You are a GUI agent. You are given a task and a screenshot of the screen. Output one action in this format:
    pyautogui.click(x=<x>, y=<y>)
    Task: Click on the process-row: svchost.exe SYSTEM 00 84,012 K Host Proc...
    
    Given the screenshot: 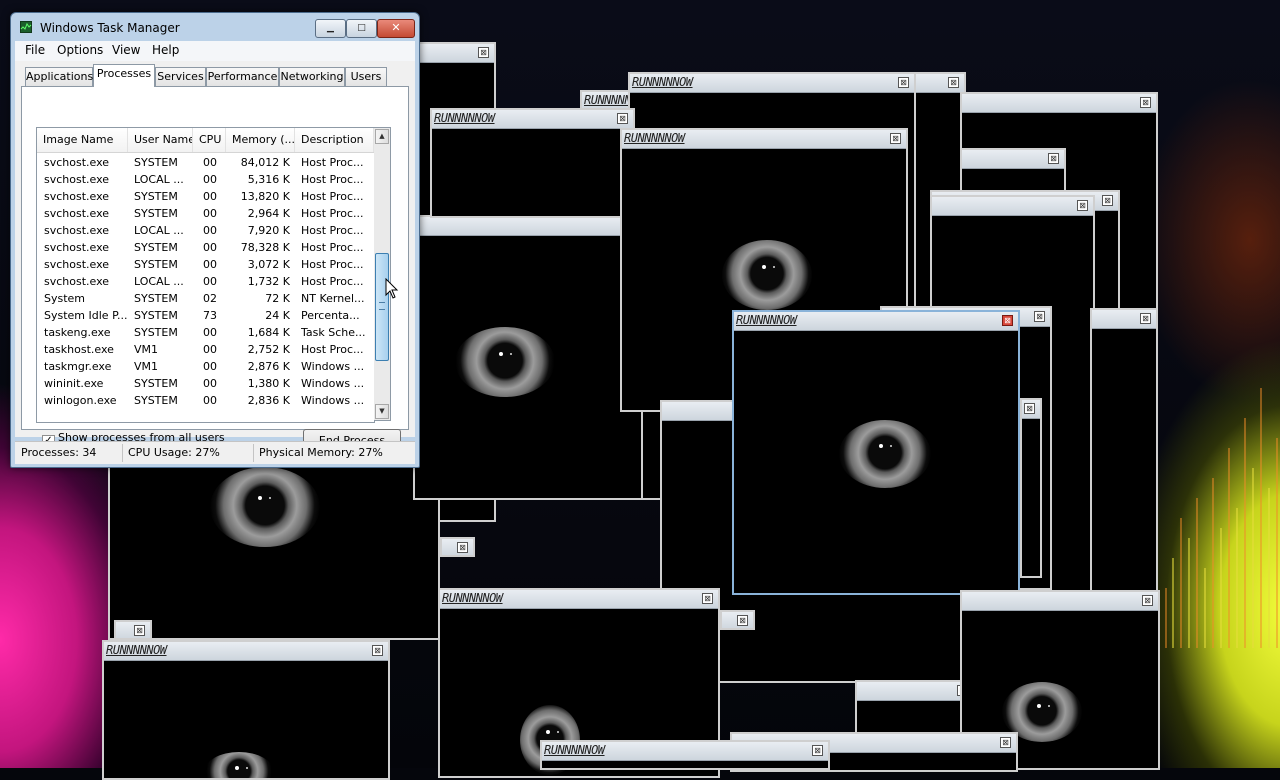 What is the action you would take?
    pyautogui.click(x=205, y=162)
    